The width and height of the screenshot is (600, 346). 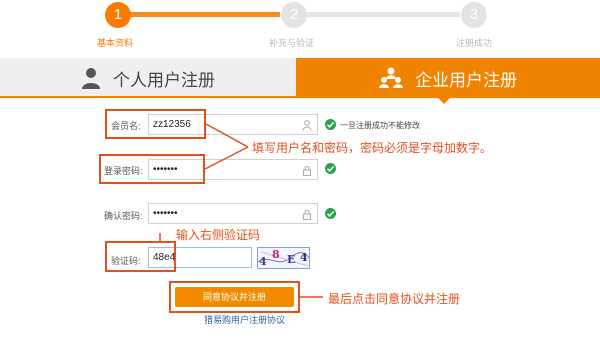 I want to click on step-1-label: 基本资料, so click(x=115, y=43).